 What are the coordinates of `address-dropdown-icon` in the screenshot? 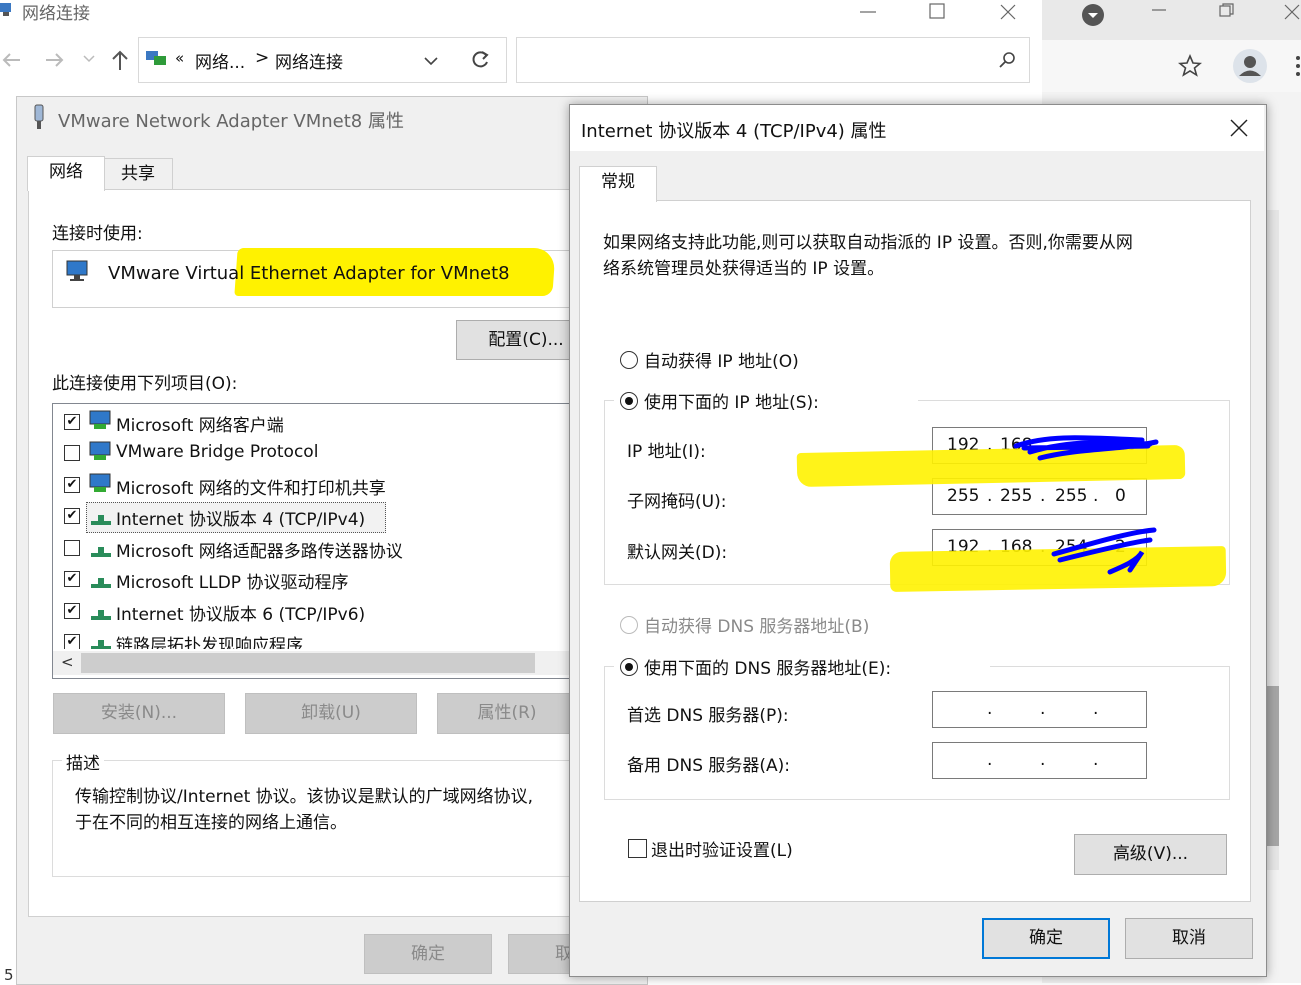 It's located at (431, 61).